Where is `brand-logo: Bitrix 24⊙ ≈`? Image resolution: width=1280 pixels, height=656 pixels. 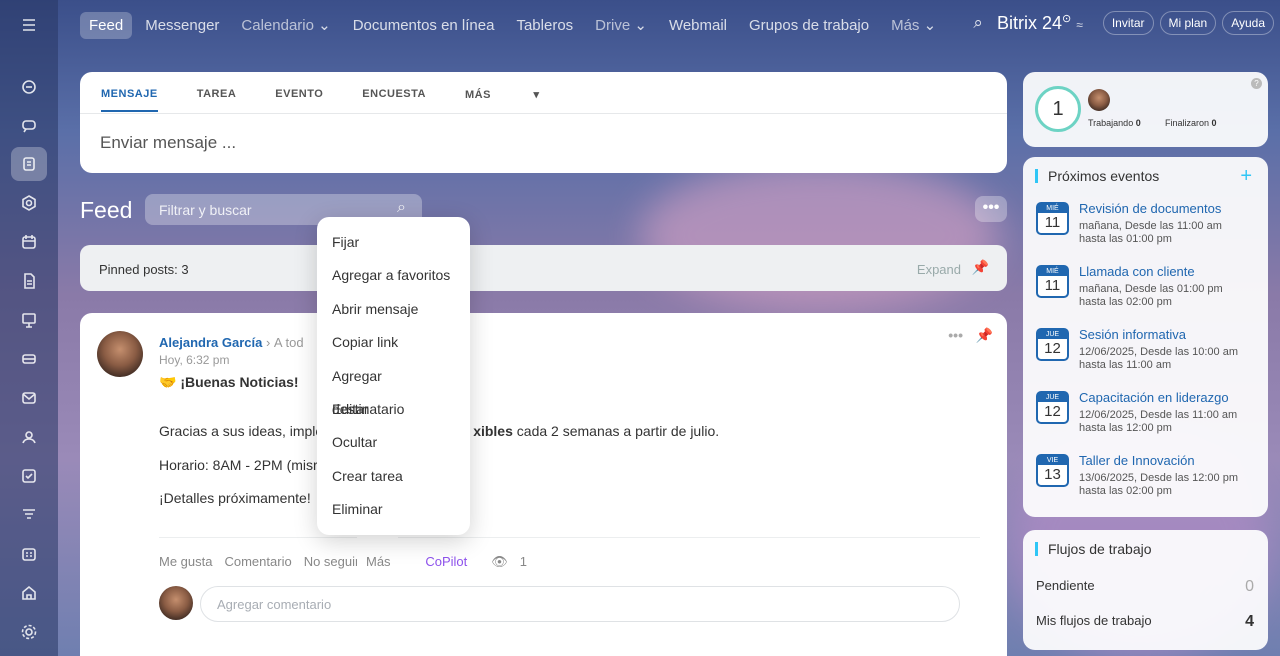 brand-logo: Bitrix 24⊙ ≈ is located at coordinates (1039, 23).